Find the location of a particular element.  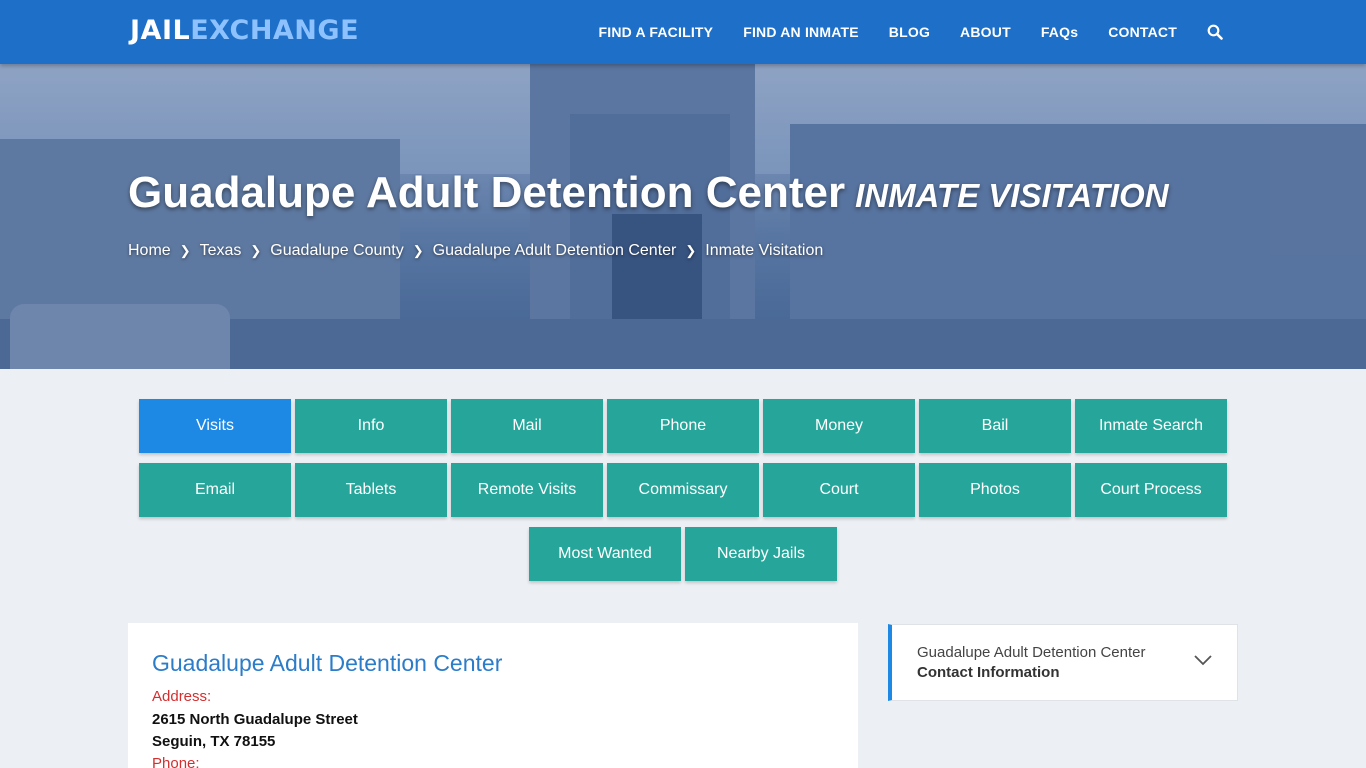

nav-about: ABOUT is located at coordinates (985, 32).